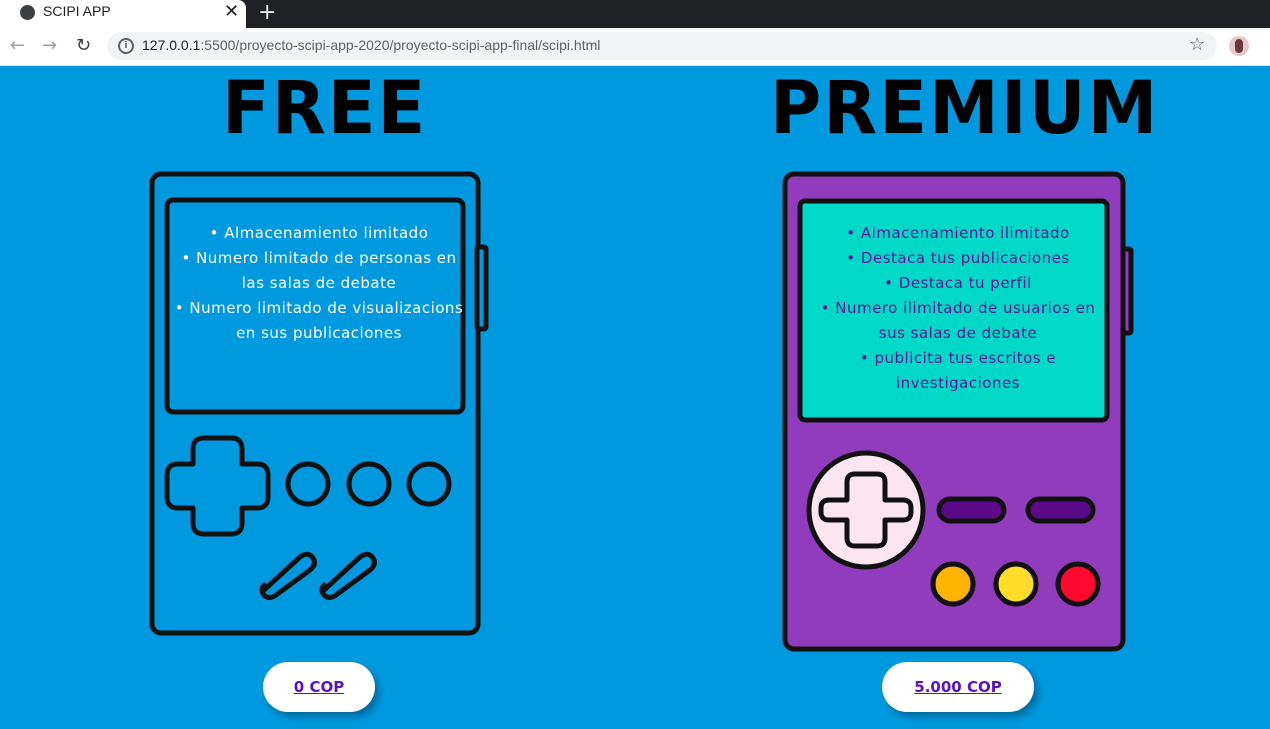 This screenshot has width=1270, height=729. I want to click on free-price-button: 0 COP, so click(319, 687).